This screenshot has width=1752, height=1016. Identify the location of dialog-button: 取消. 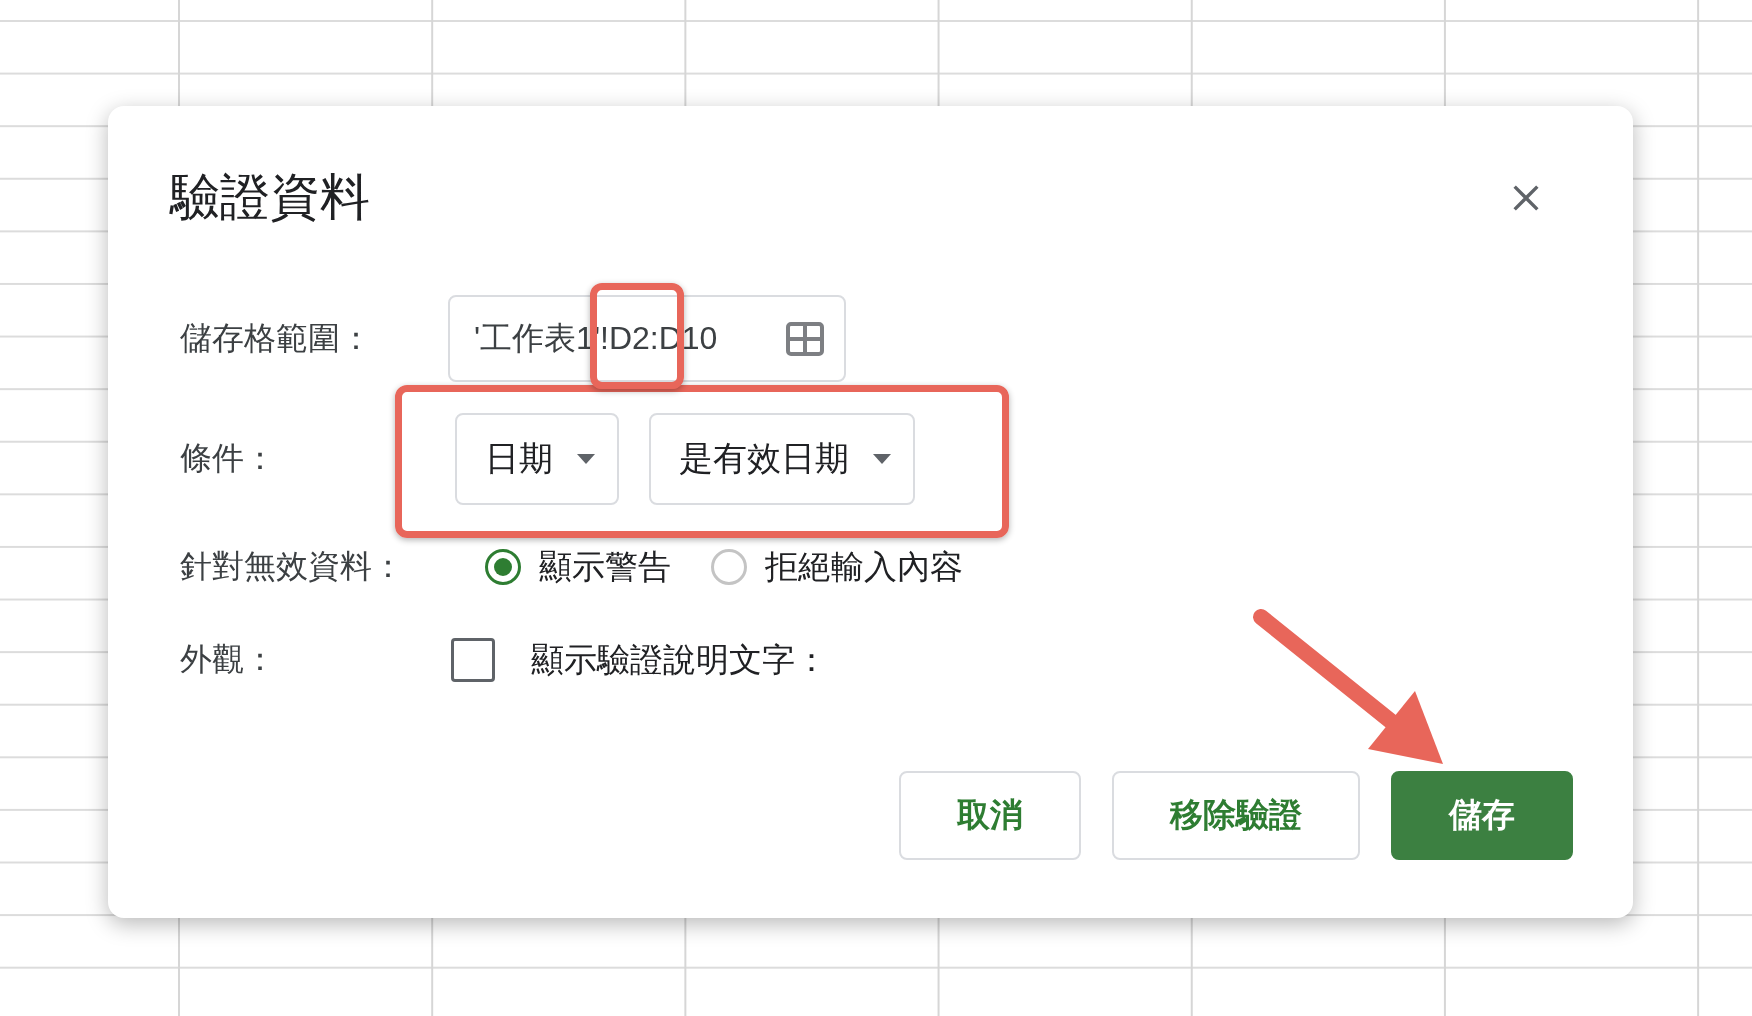
(990, 815).